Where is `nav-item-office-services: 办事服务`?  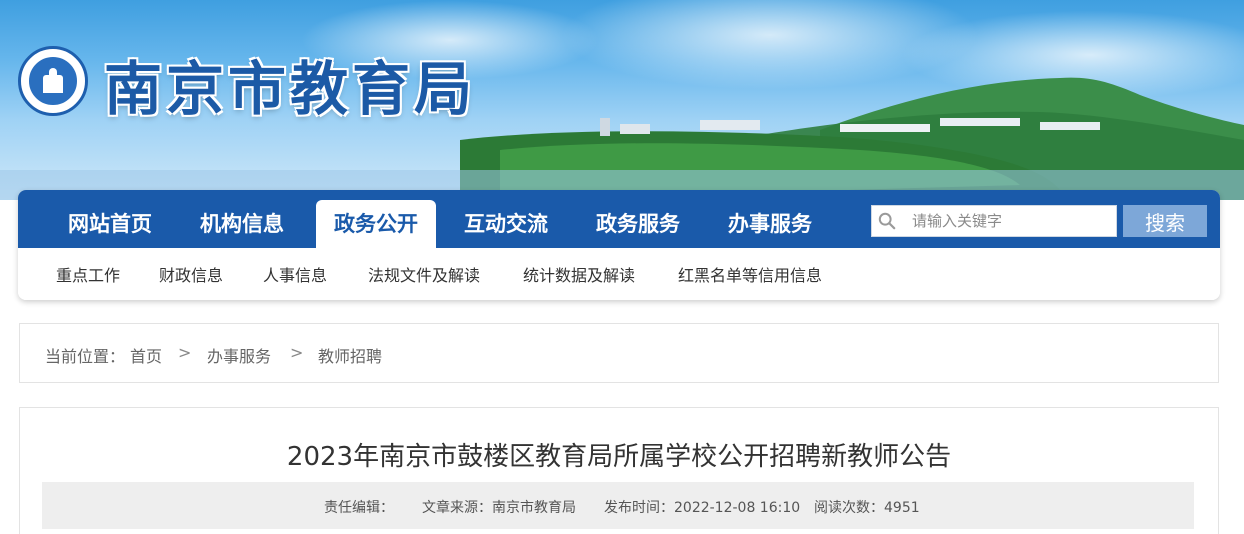 nav-item-office-services: 办事服务 is located at coordinates (770, 224).